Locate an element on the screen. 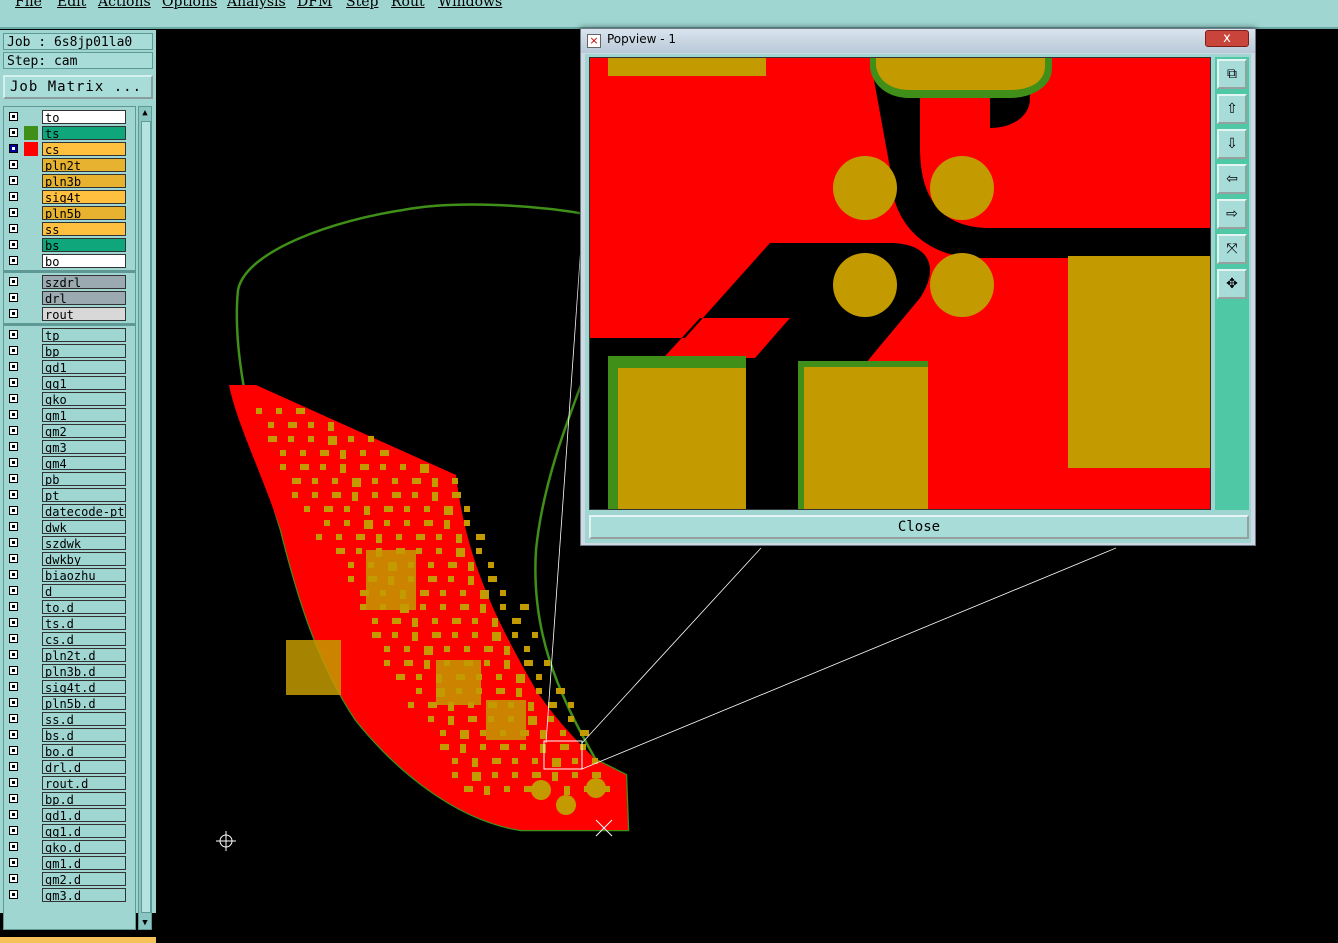 The width and height of the screenshot is (1338, 943). menu-rout: Rout is located at coordinates (408, 5).